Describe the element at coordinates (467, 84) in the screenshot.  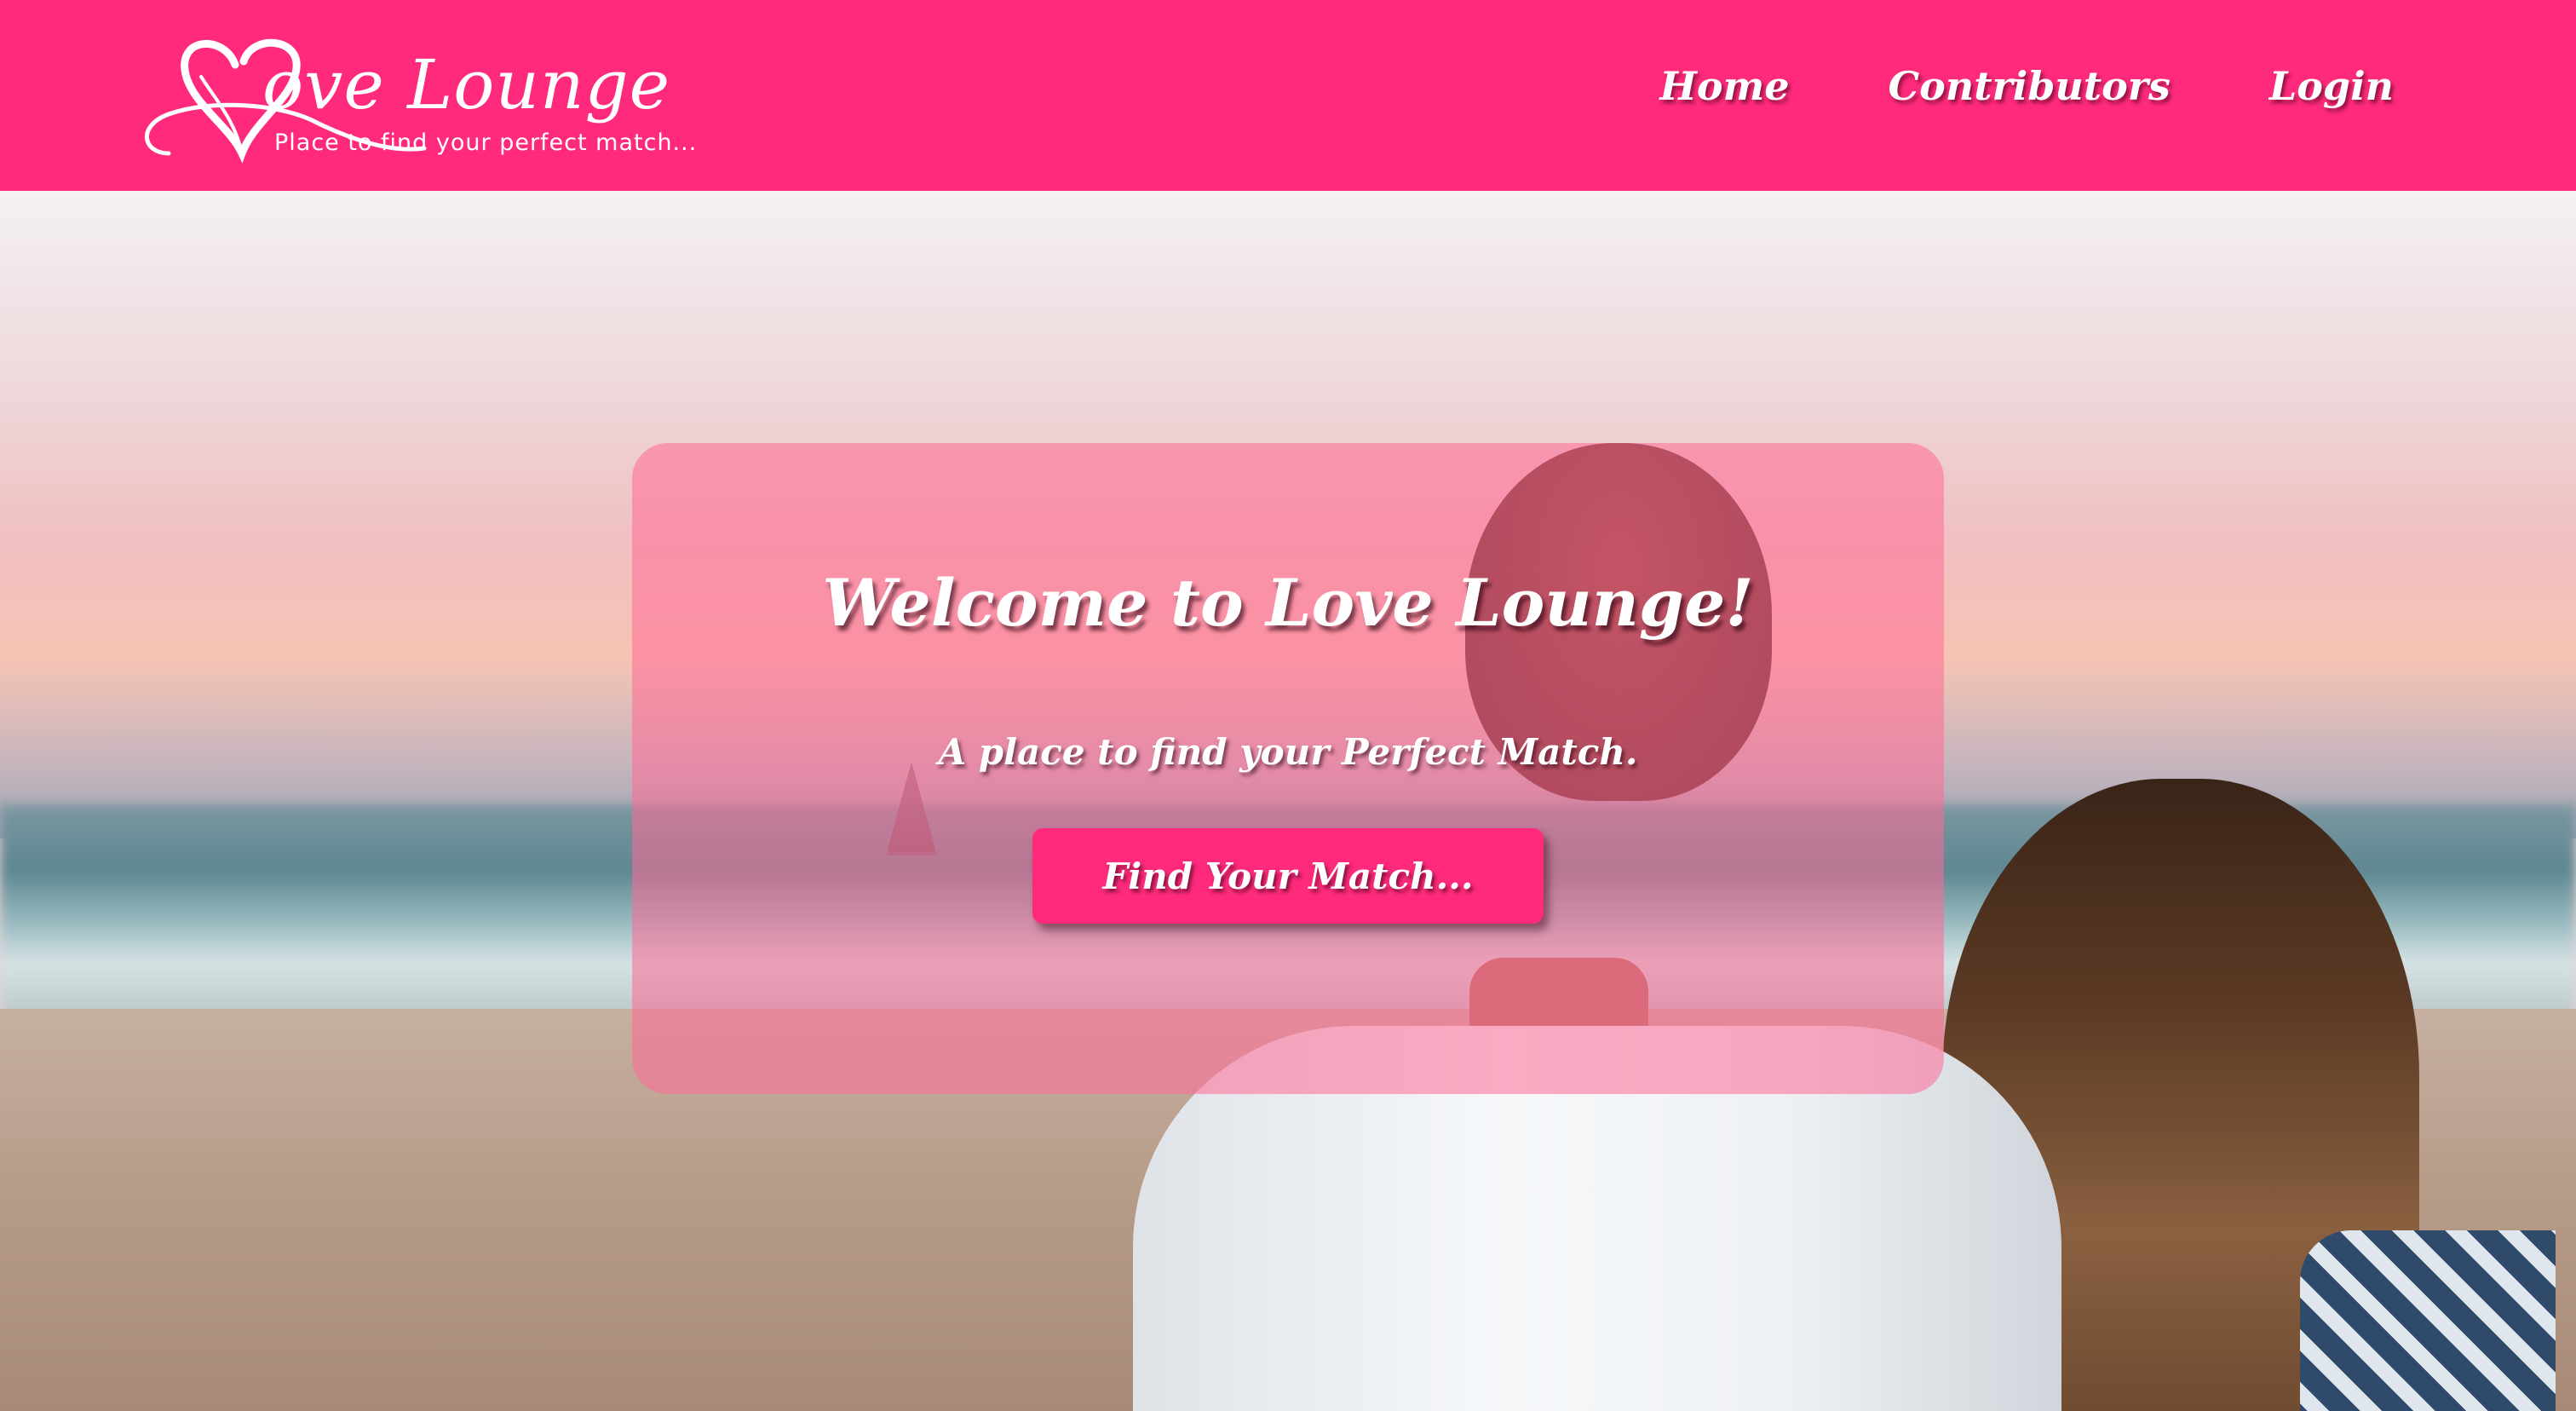
I see `logo-wordmark: ove Lounge` at that location.